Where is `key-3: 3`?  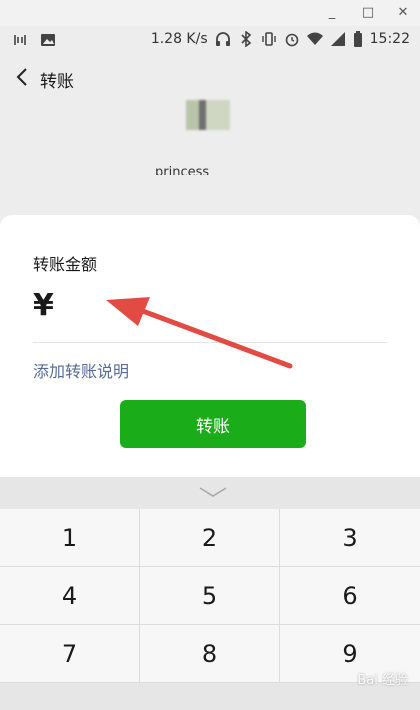 key-3: 3 is located at coordinates (350, 538).